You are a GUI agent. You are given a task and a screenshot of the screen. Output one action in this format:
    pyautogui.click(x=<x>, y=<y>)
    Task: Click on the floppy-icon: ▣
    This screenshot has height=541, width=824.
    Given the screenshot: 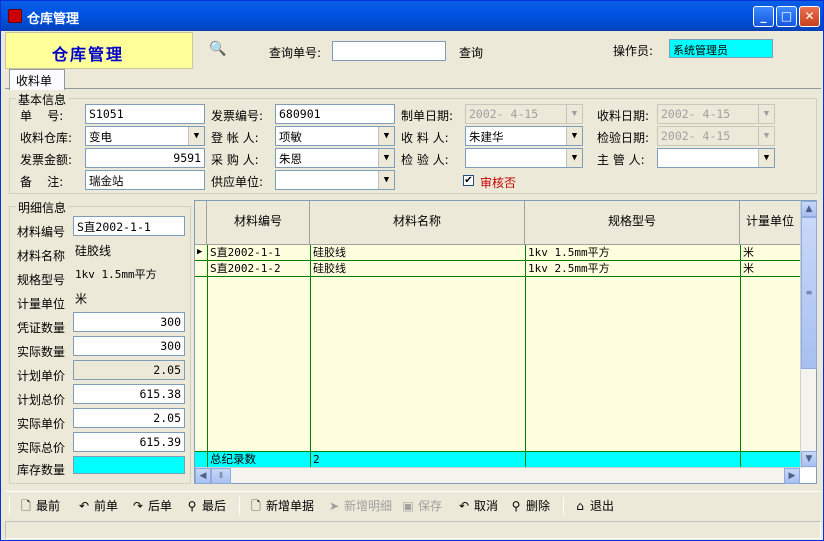 What is the action you would take?
    pyautogui.click(x=408, y=506)
    